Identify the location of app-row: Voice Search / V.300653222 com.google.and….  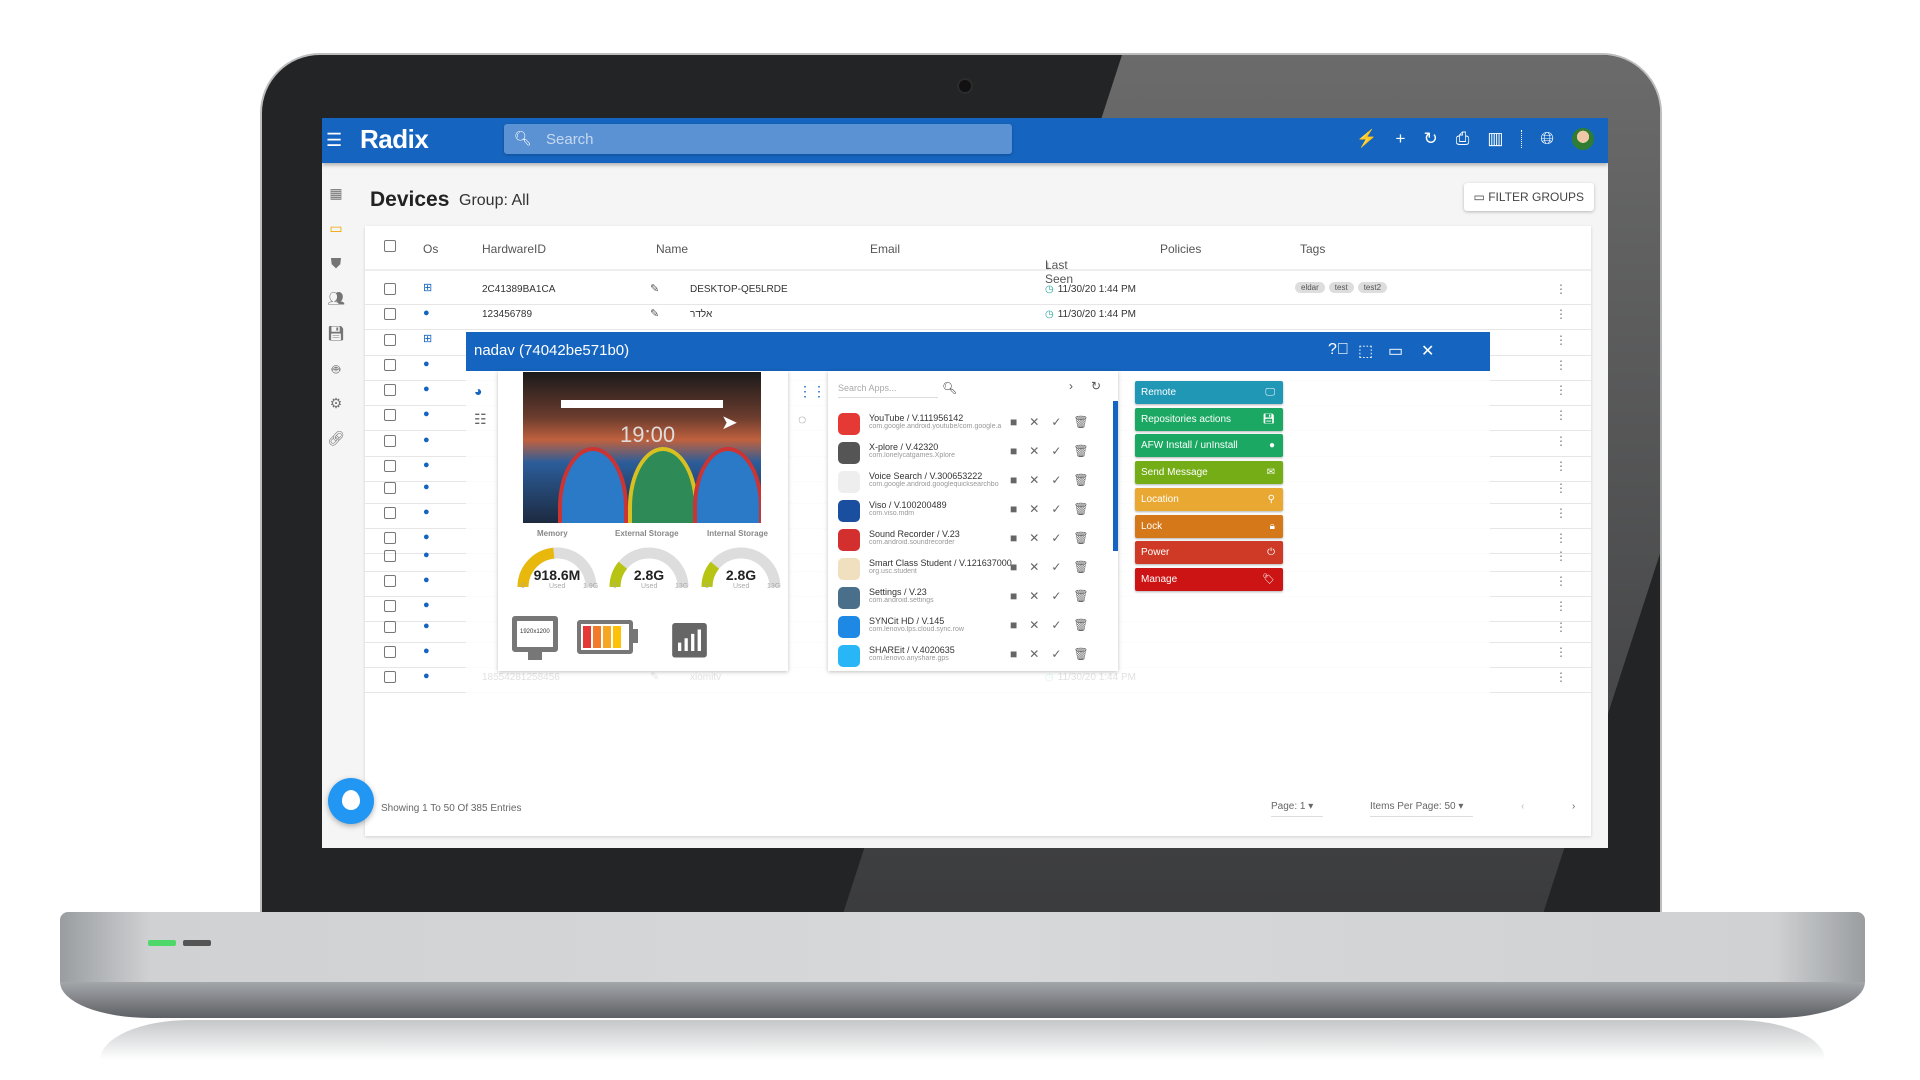
(978, 483).